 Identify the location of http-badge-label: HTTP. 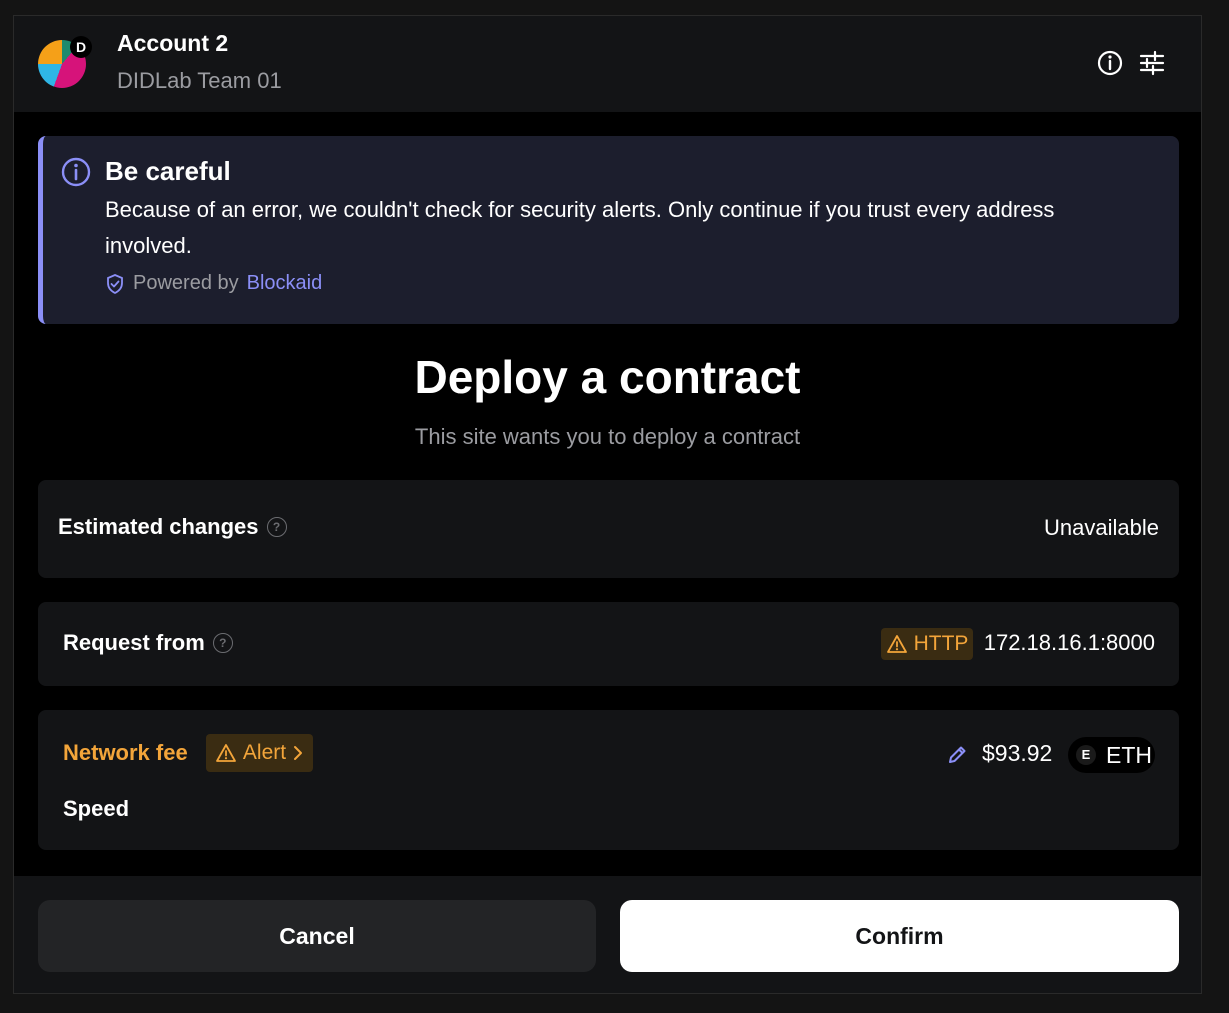
(941, 643).